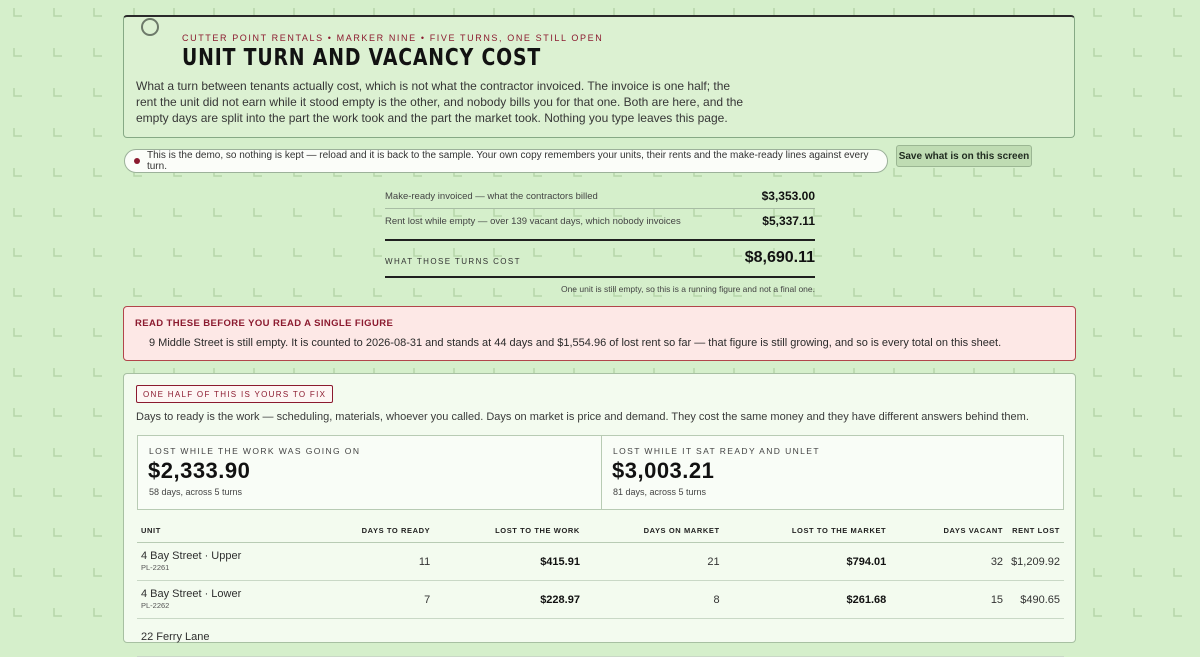  What do you see at coordinates (389, 530) in the screenshot?
I see `column-header-days-ready: DAYS TO READY` at bounding box center [389, 530].